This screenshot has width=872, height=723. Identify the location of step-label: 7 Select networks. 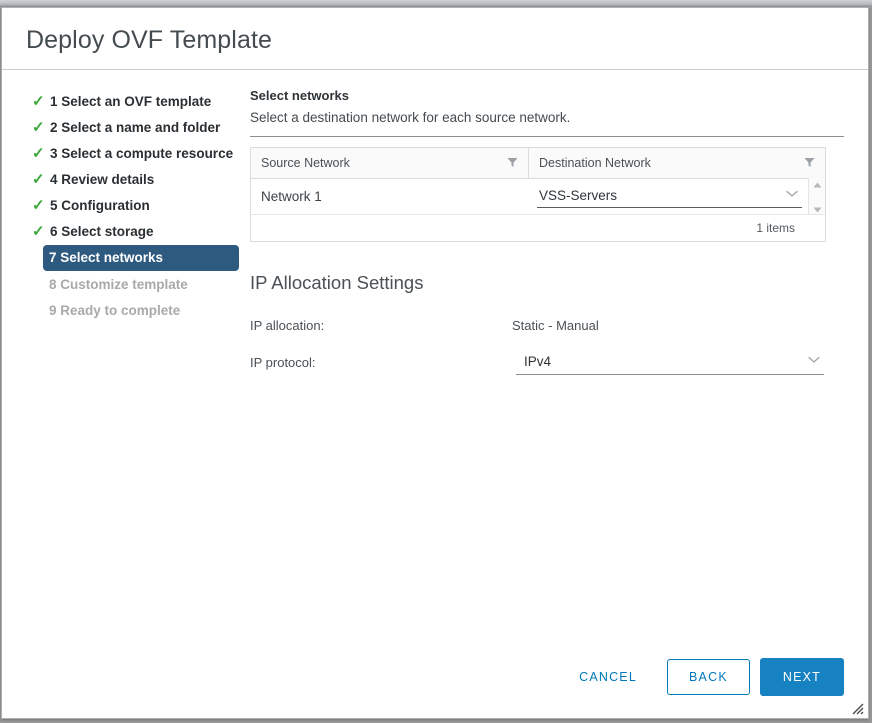
(106, 258).